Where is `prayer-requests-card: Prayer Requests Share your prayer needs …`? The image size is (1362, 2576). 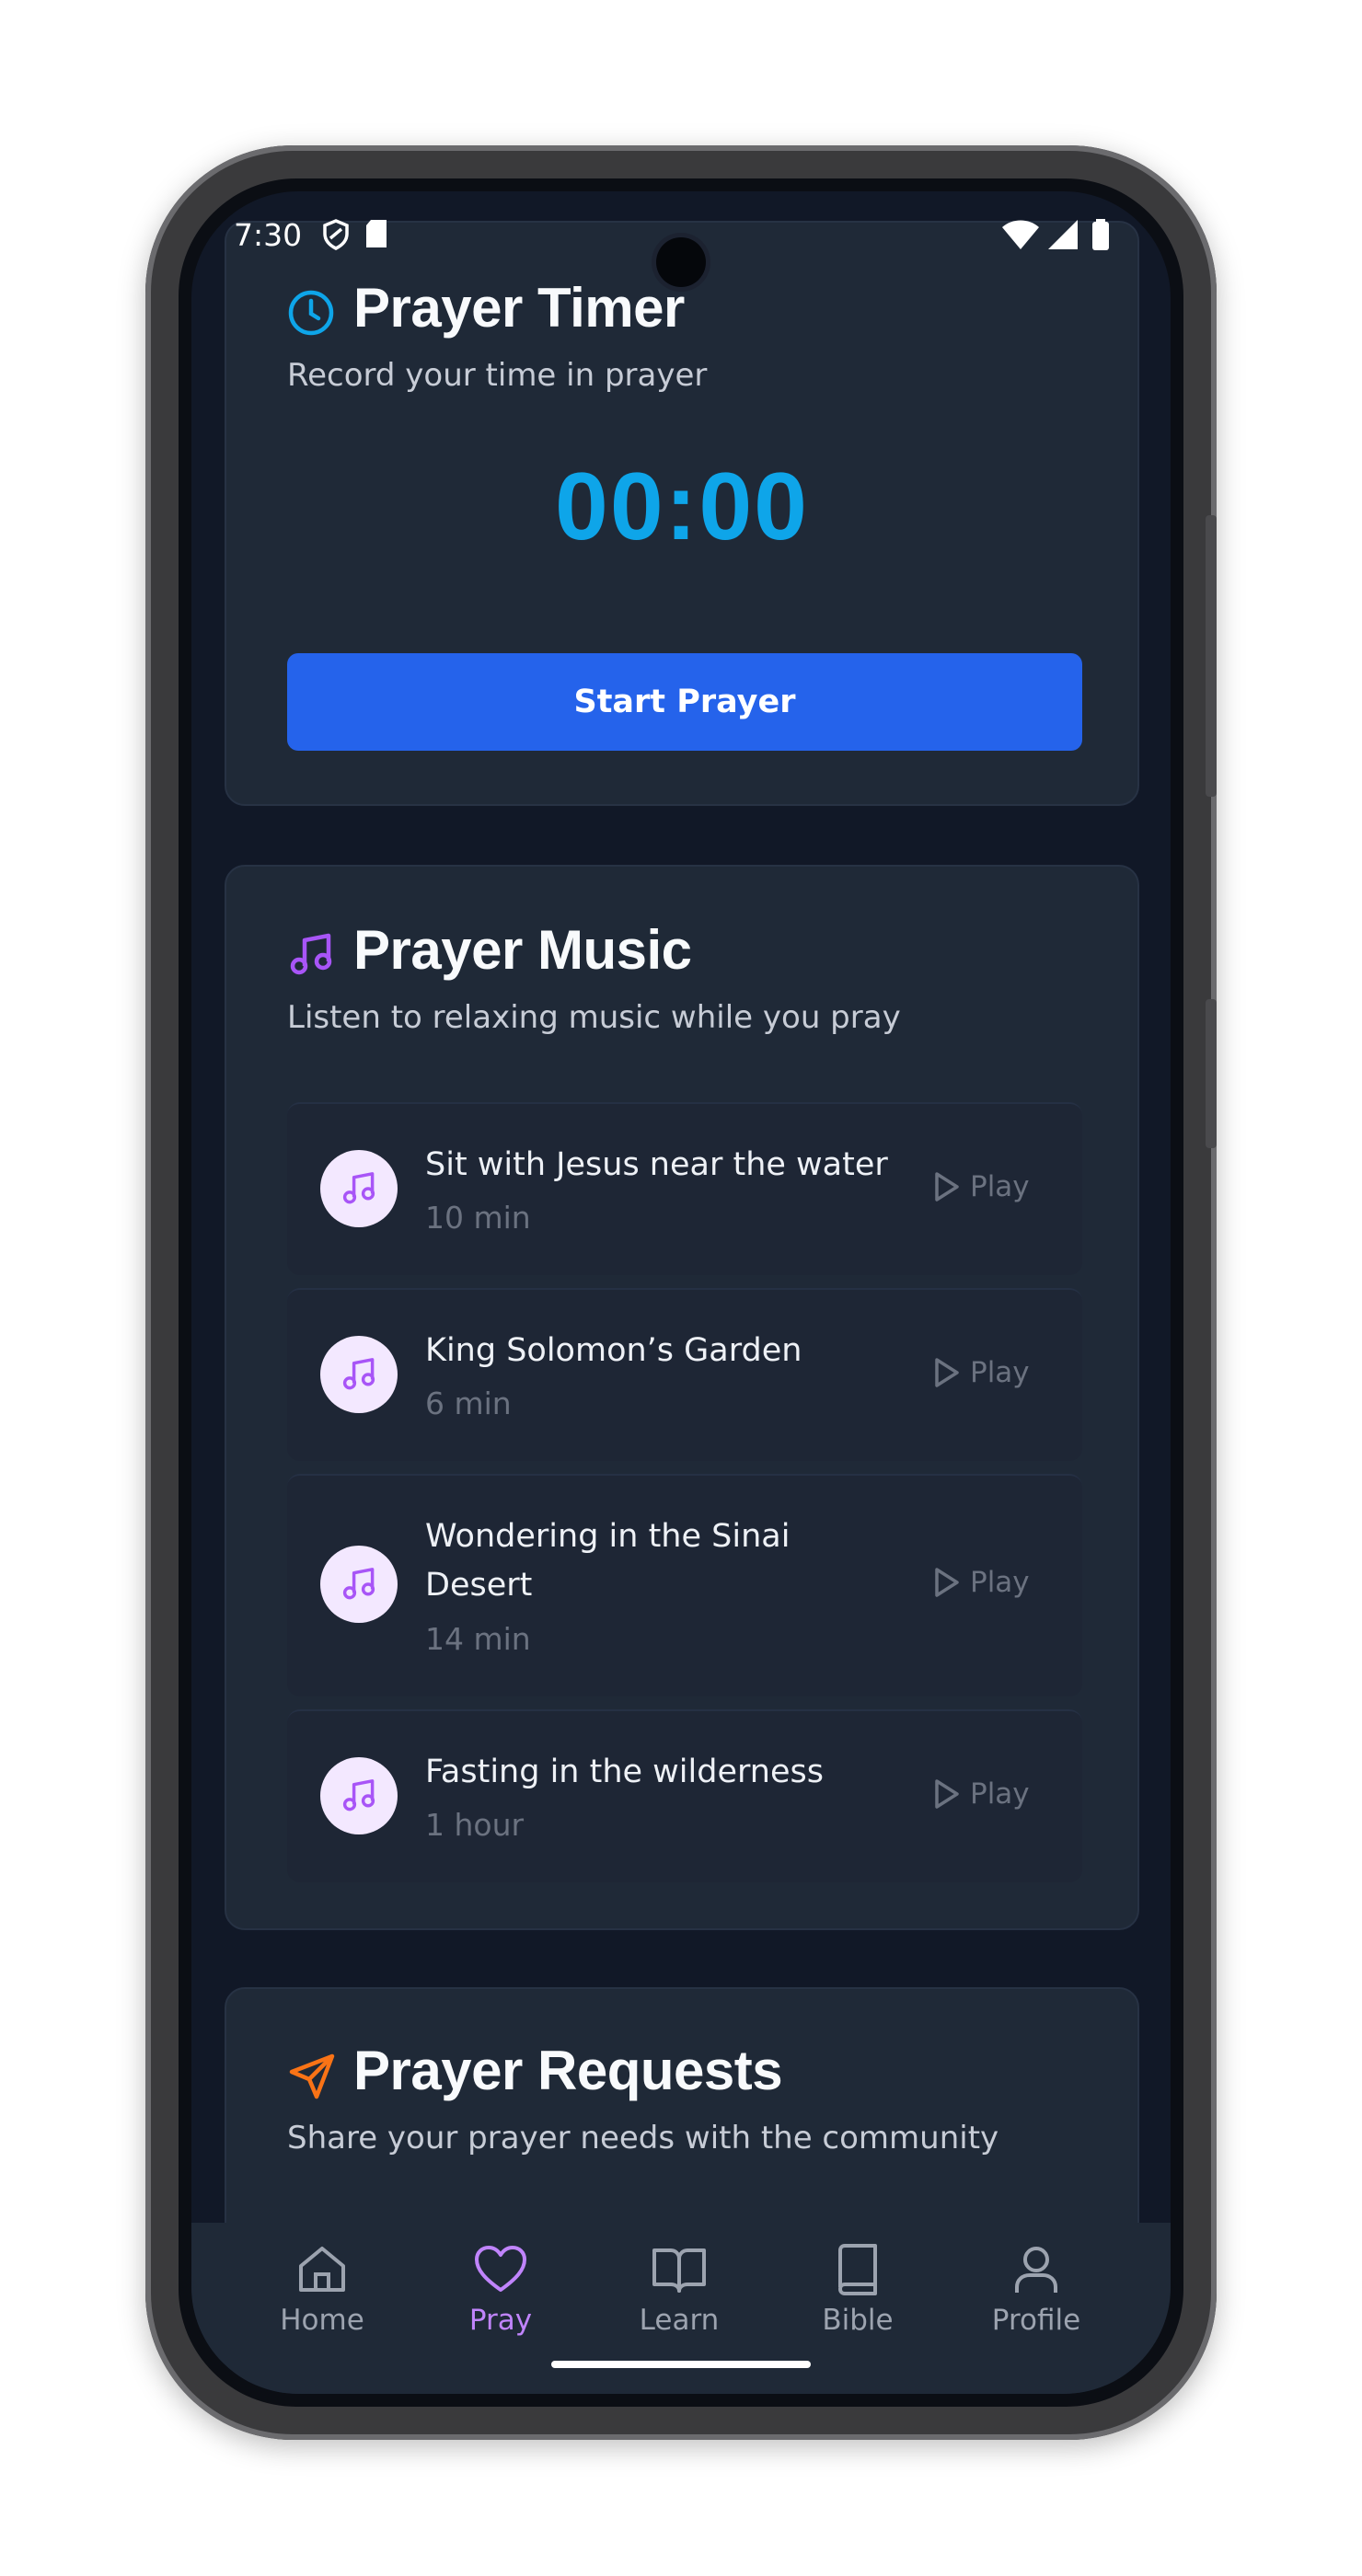 prayer-requests-card: Prayer Requests Share your prayer needs … is located at coordinates (682, 2105).